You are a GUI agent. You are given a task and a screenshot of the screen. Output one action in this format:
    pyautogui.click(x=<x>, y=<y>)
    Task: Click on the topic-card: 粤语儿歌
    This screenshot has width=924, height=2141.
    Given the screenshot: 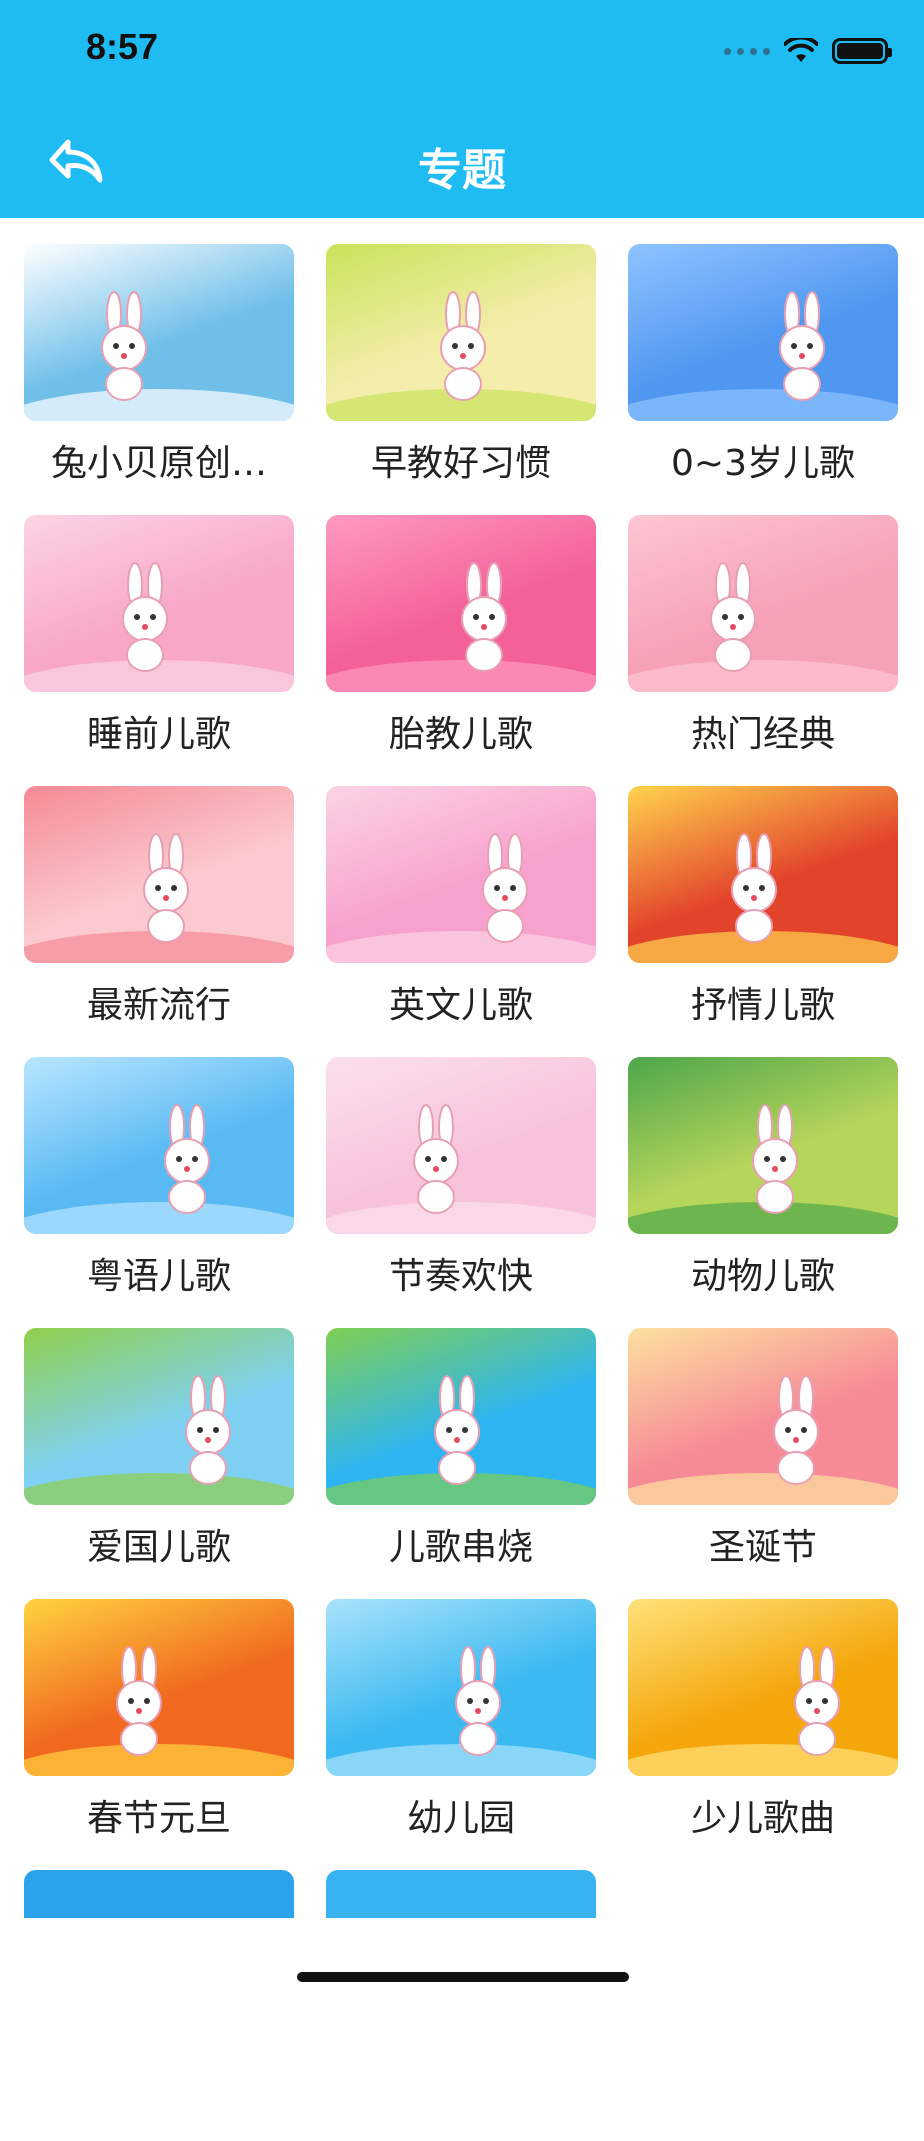 What is the action you would take?
    pyautogui.click(x=159, y=1192)
    